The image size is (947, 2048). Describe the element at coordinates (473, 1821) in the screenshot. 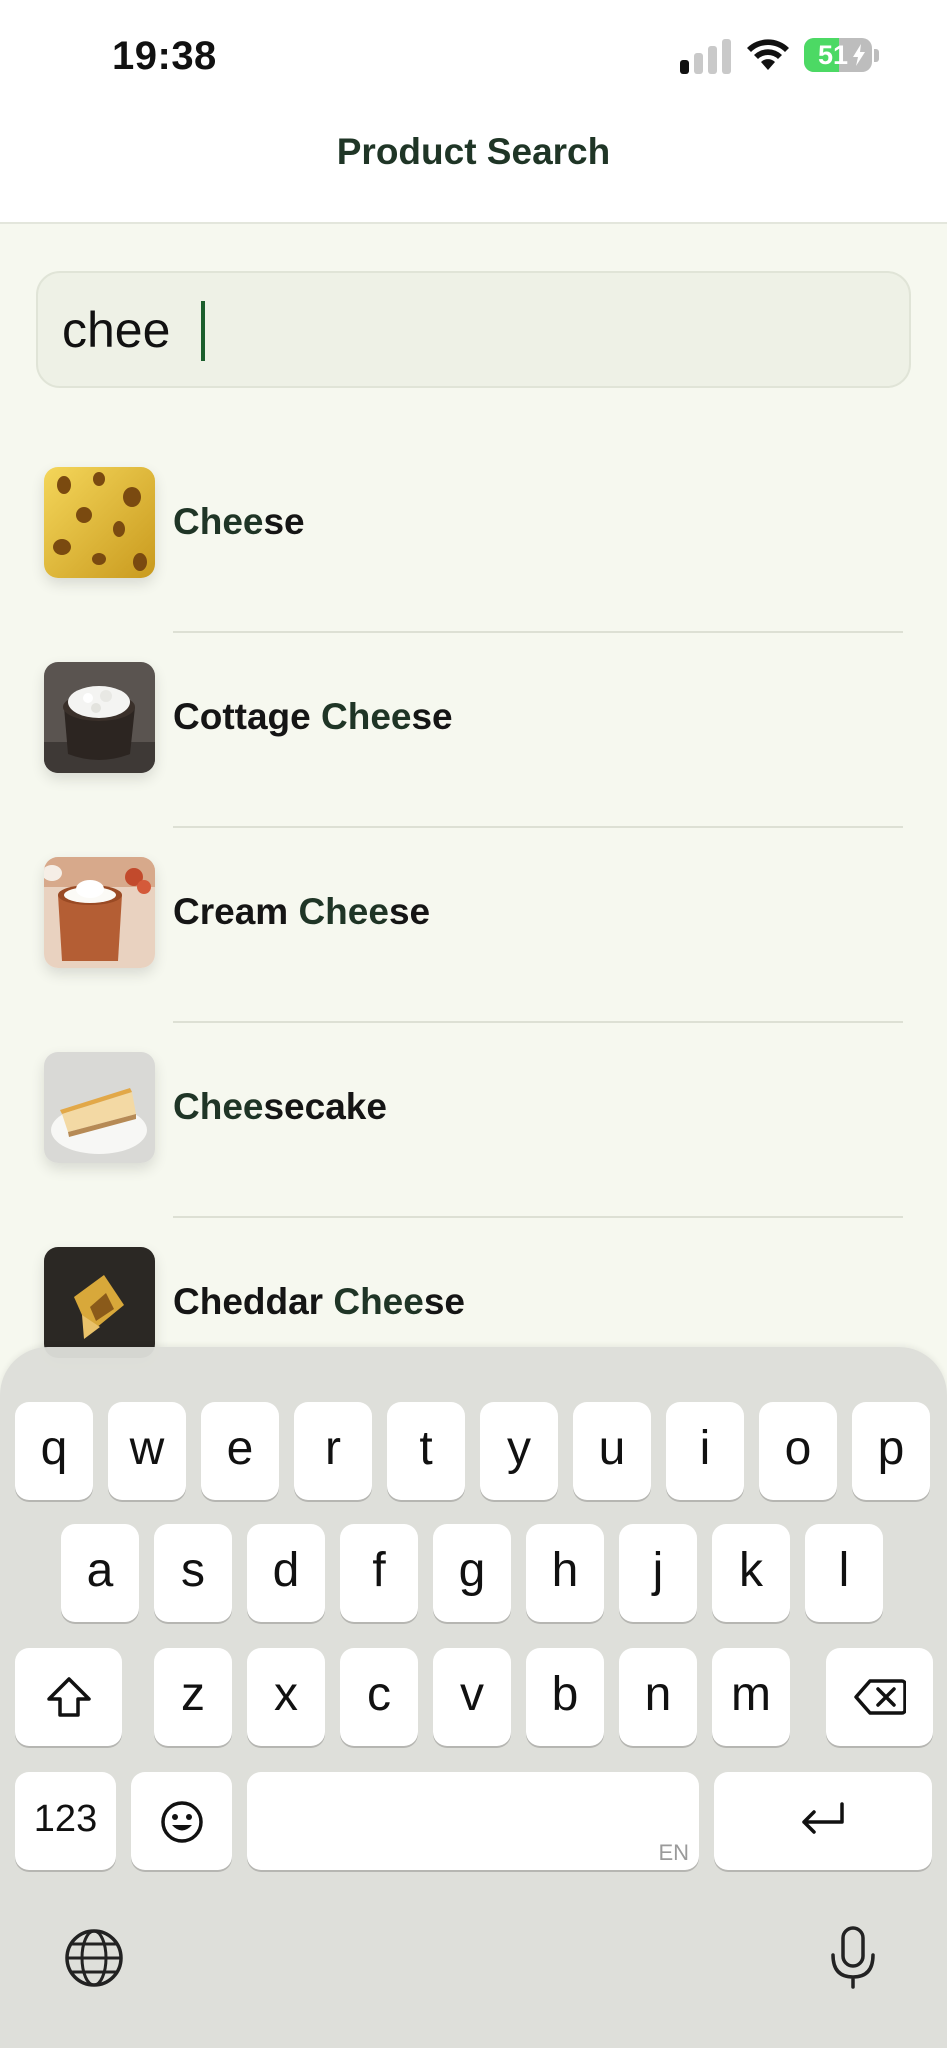

I see `space-key: EN` at that location.